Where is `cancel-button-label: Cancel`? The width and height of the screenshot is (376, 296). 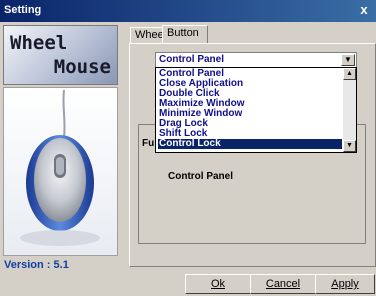
cancel-button-label: Cancel is located at coordinates (283, 284).